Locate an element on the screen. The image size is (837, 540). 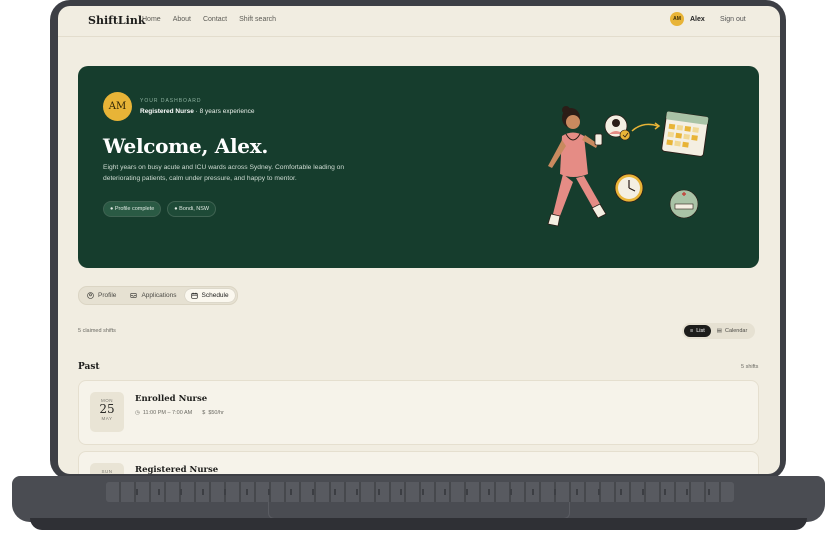
shift-title: Registered Nurse is located at coordinates (177, 469).